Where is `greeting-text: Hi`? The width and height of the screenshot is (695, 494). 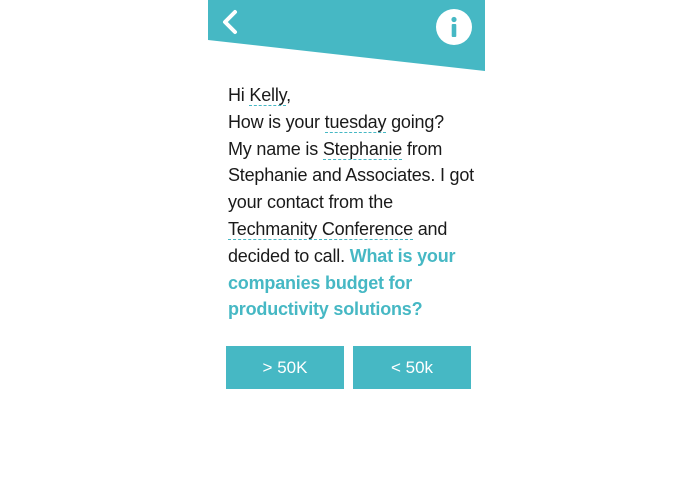 greeting-text: Hi is located at coordinates (239, 95).